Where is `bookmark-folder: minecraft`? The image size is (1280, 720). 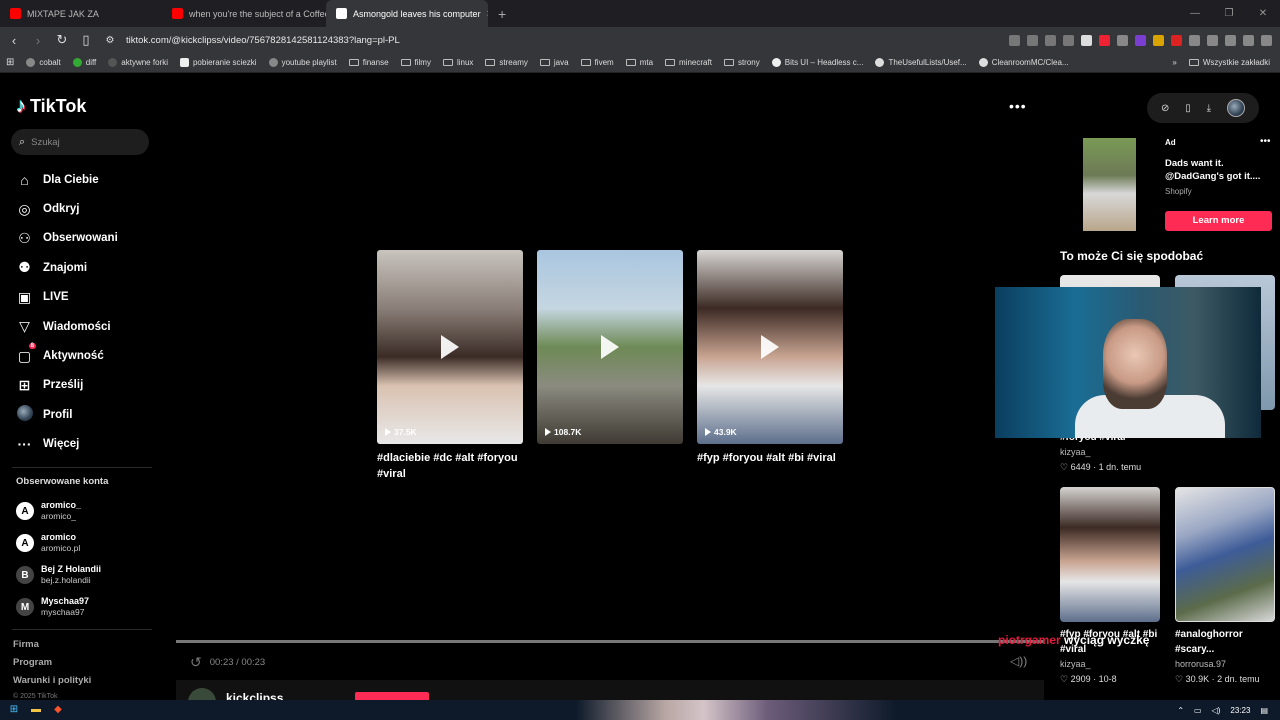 bookmark-folder: minecraft is located at coordinates (688, 62).